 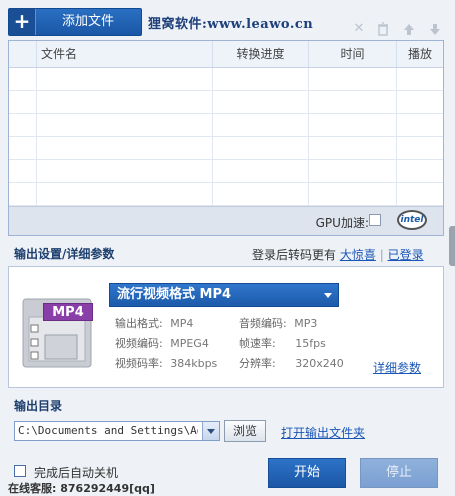 I want to click on logged-in-link: 已登录, so click(x=406, y=255).